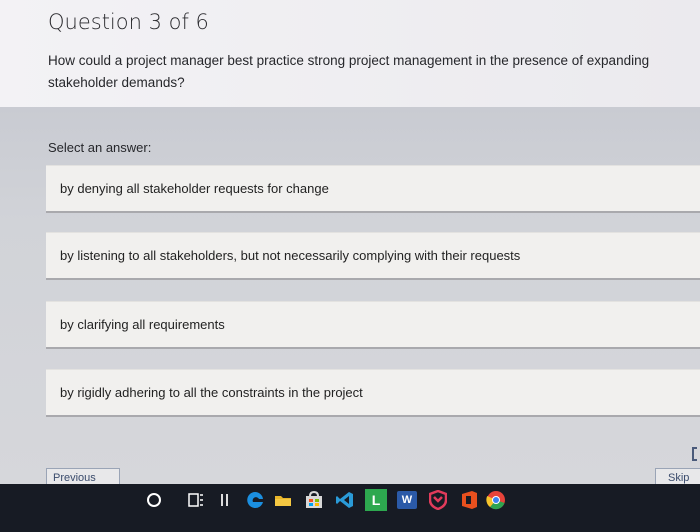  Describe the element at coordinates (679, 478) in the screenshot. I see `skip-button-label: Skip` at that location.